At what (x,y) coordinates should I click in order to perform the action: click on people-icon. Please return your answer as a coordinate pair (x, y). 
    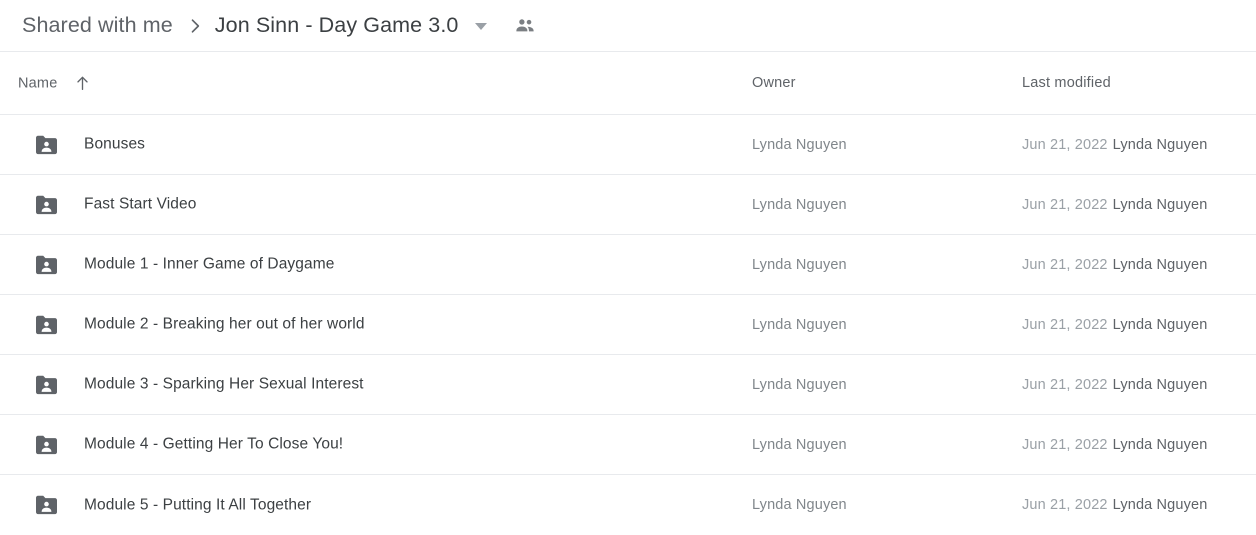
    Looking at the image, I should click on (525, 26).